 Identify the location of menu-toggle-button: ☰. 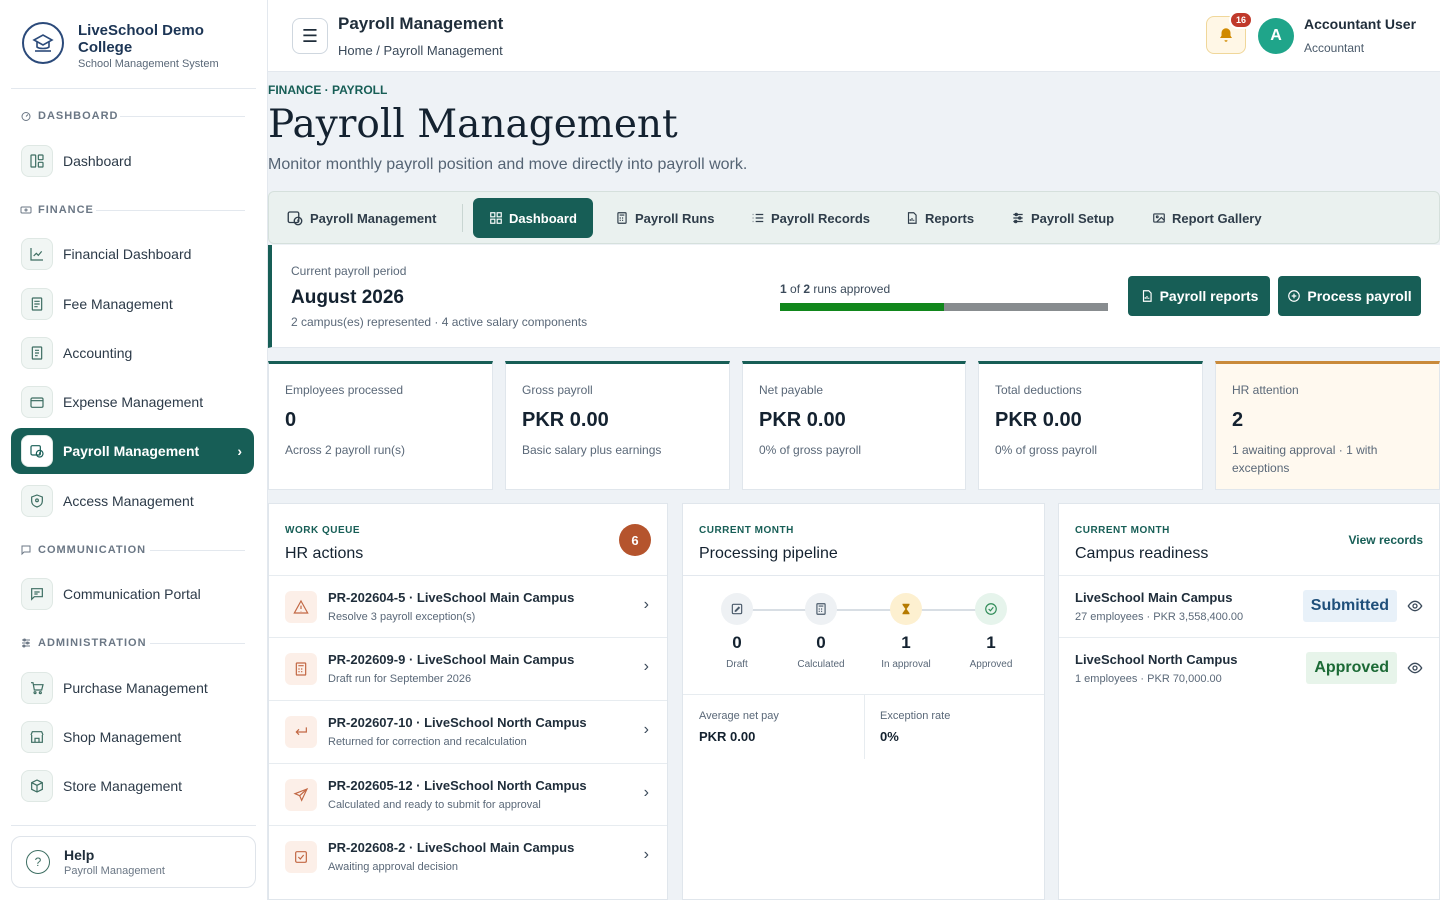
(310, 36).